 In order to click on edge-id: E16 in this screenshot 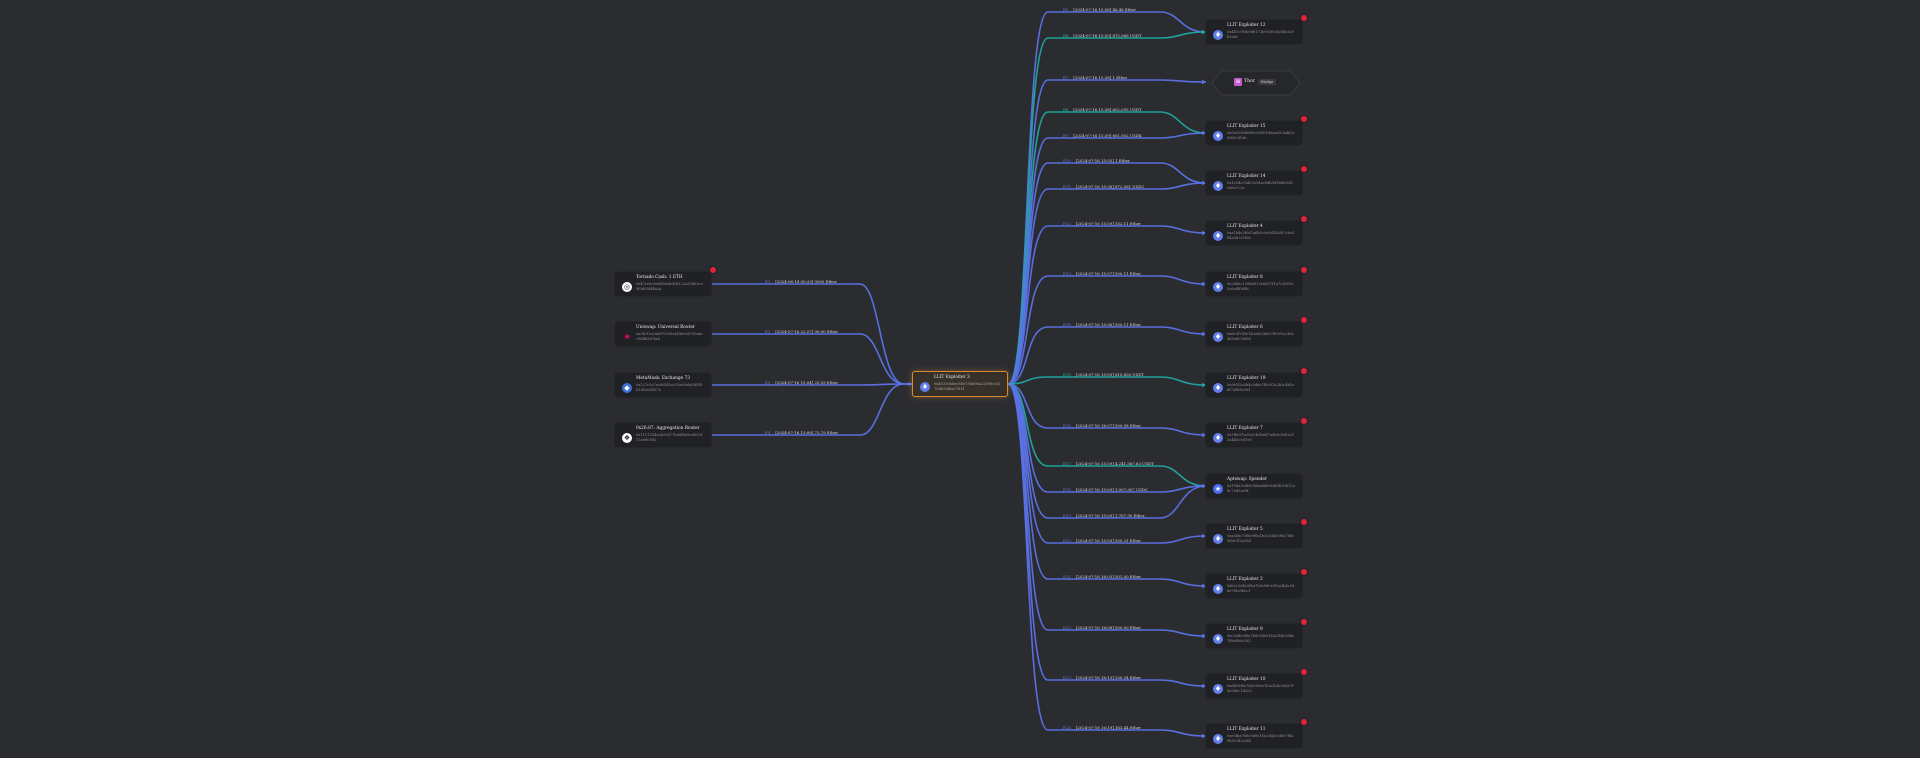, I will do `click(1067, 425)`.